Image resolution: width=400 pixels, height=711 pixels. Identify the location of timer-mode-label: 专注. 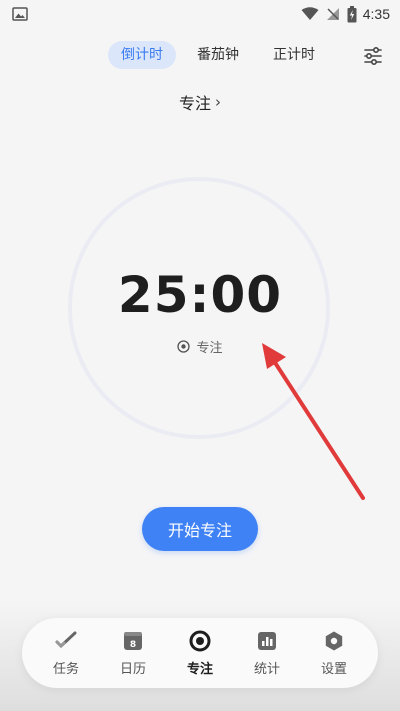
(200, 346).